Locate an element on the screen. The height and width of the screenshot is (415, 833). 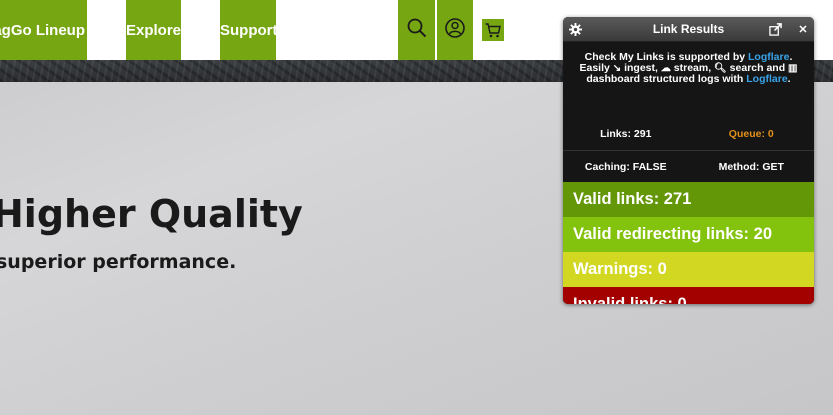
nav-item-lineup: MagGo Lineup is located at coordinates (43, 30).